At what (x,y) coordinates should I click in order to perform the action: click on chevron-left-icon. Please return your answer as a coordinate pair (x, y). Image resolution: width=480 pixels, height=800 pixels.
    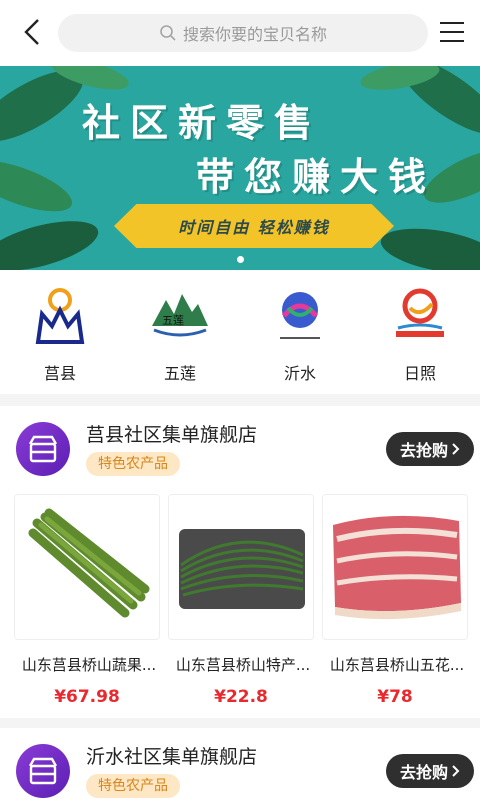
    Looking at the image, I should click on (31, 32).